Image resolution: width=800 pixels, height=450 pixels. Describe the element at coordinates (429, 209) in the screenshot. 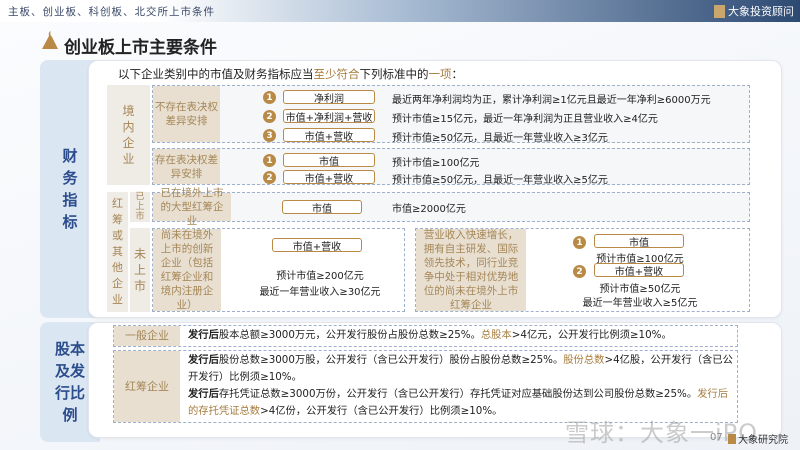

I see `criterion-text: 市值≥2000亿元` at that location.